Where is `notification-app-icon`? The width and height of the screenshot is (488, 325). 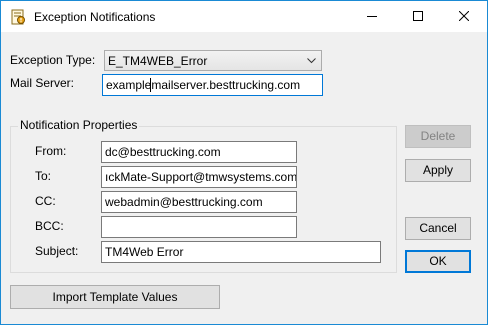
notification-app-icon is located at coordinates (18, 17).